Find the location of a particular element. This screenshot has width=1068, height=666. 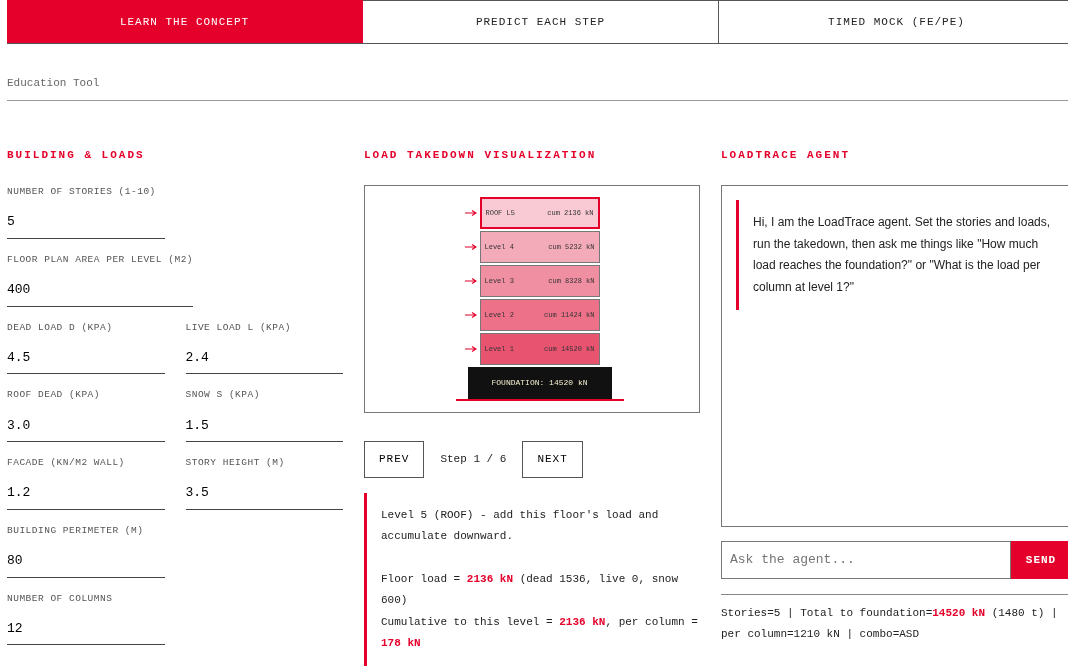

tab: LEARN THE CONCEPT is located at coordinates (185, 21).